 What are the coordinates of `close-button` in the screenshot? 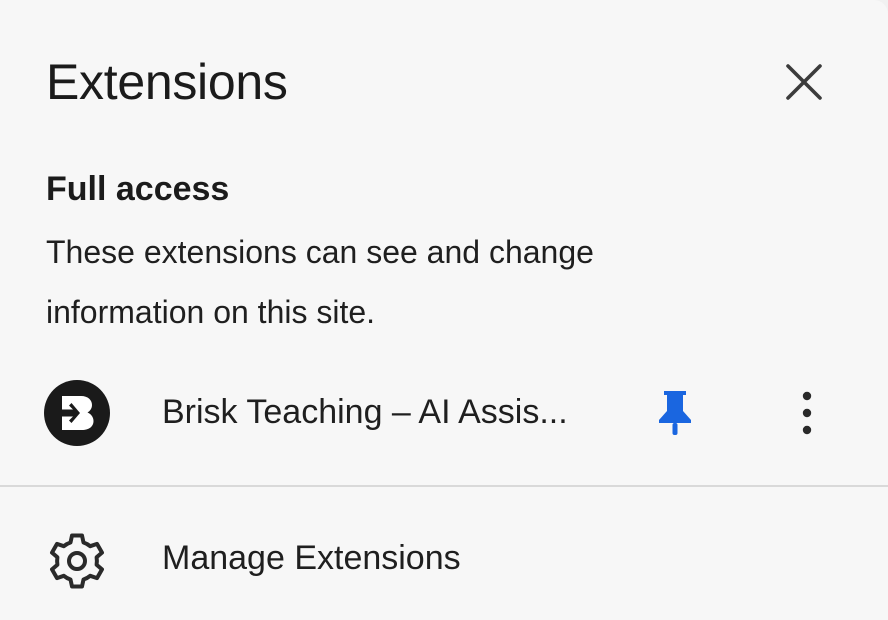 It's located at (804, 82).